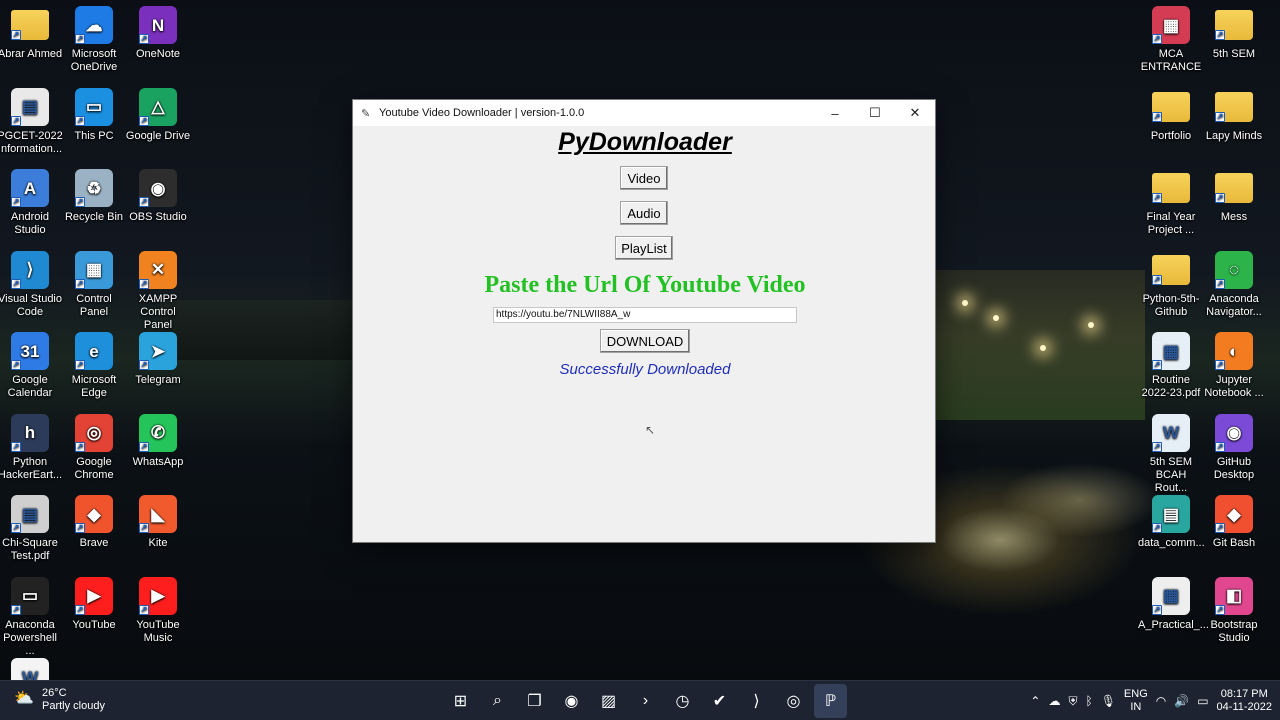 This screenshot has height=720, width=1280. I want to click on wifi-icon: ◠, so click(1161, 701).